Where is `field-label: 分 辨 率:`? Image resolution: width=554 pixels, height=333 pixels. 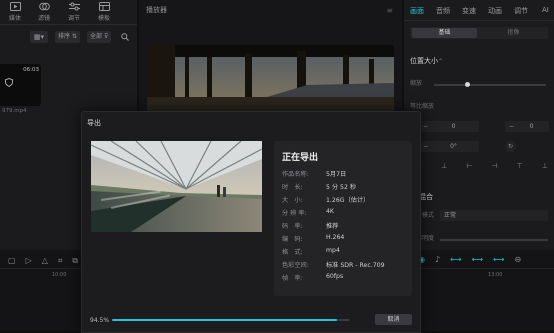 field-label: 分 辨 率: is located at coordinates (294, 213).